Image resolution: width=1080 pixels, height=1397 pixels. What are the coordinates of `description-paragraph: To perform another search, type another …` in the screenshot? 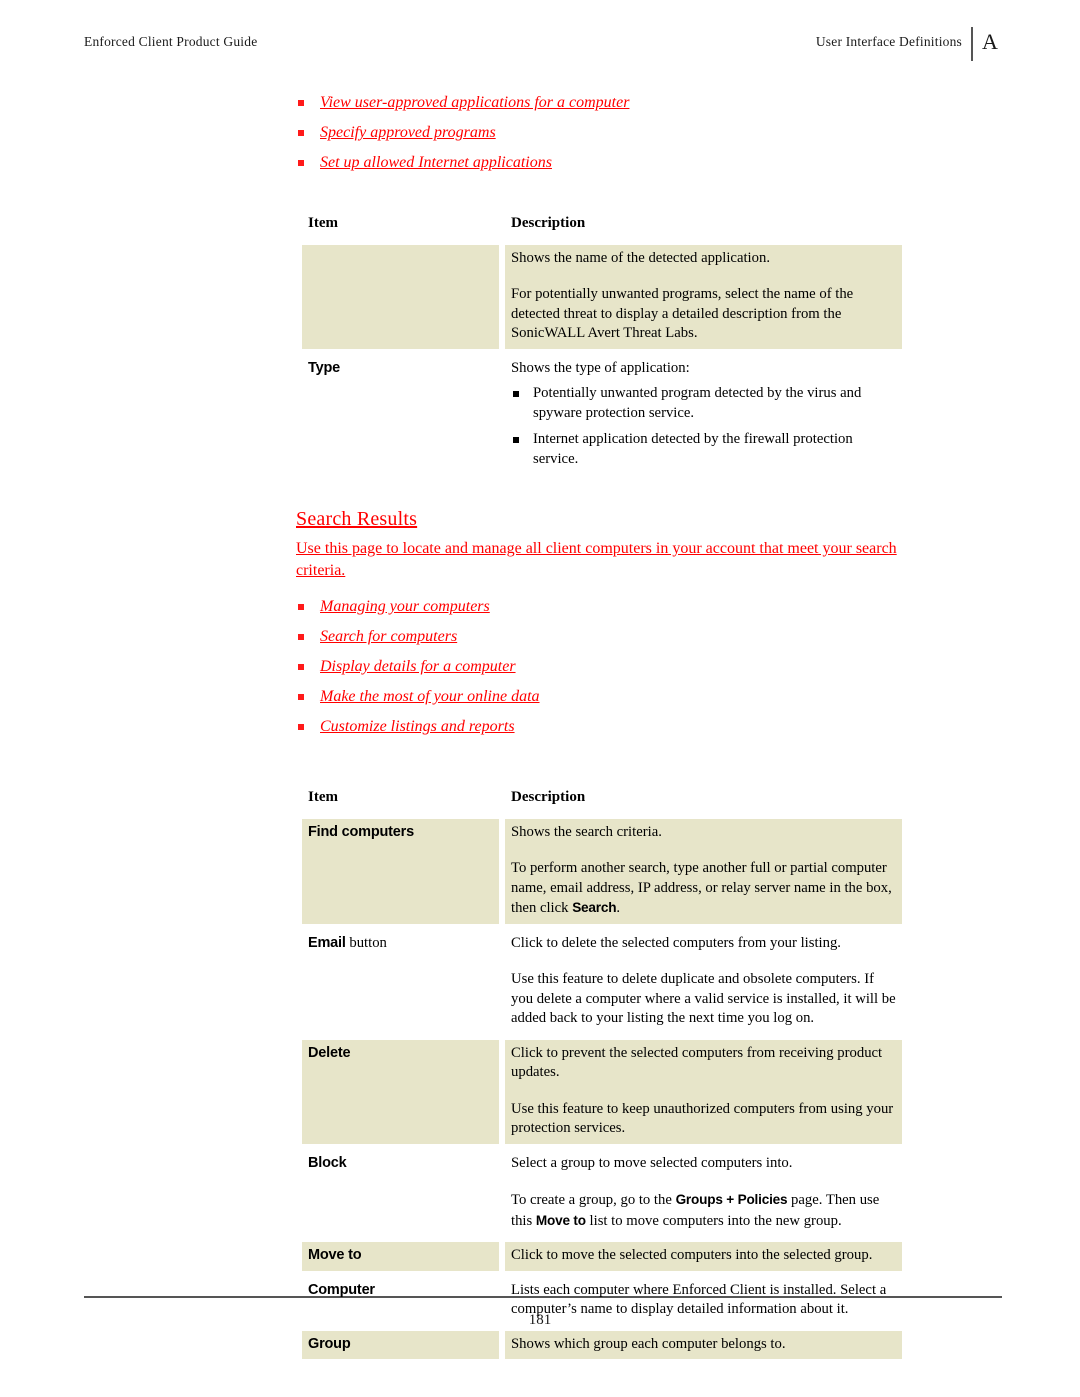 It's located at (701, 888).